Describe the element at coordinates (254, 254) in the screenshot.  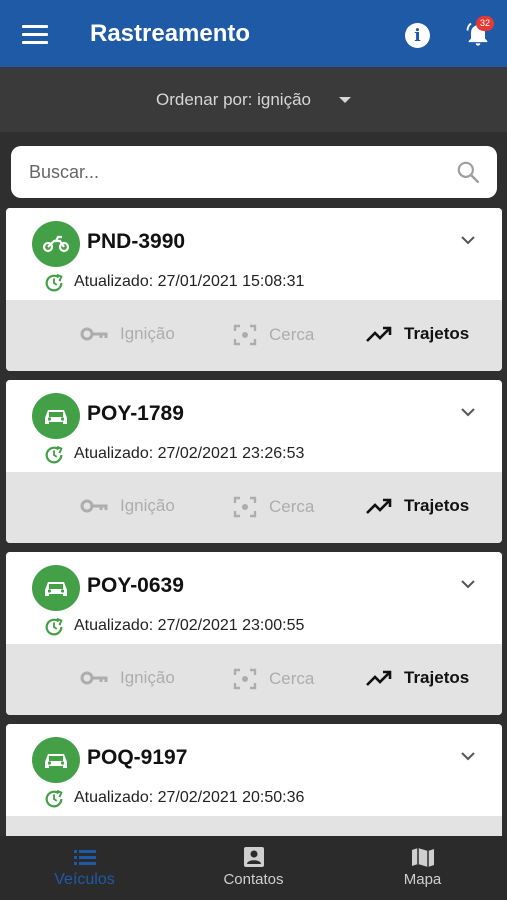
I see `vehicle-card-header: PND-3990 Atualizado: 27/01/2021 15:08:31` at that location.